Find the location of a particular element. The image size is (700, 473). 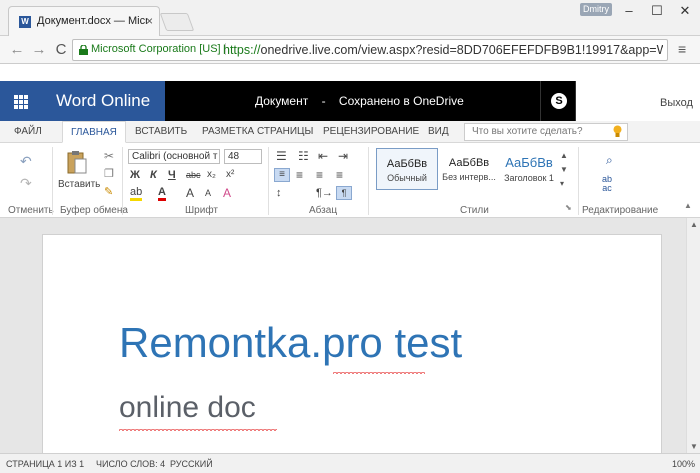

styles-group-label: Стили is located at coordinates (474, 210).